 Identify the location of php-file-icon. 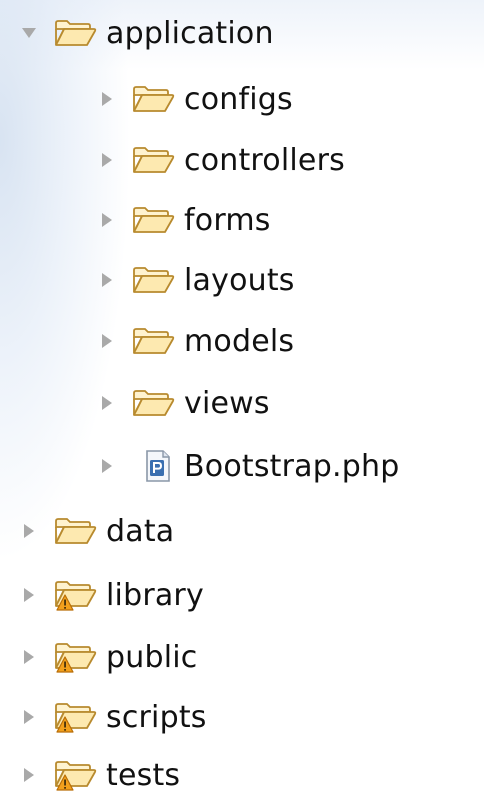
(158, 466).